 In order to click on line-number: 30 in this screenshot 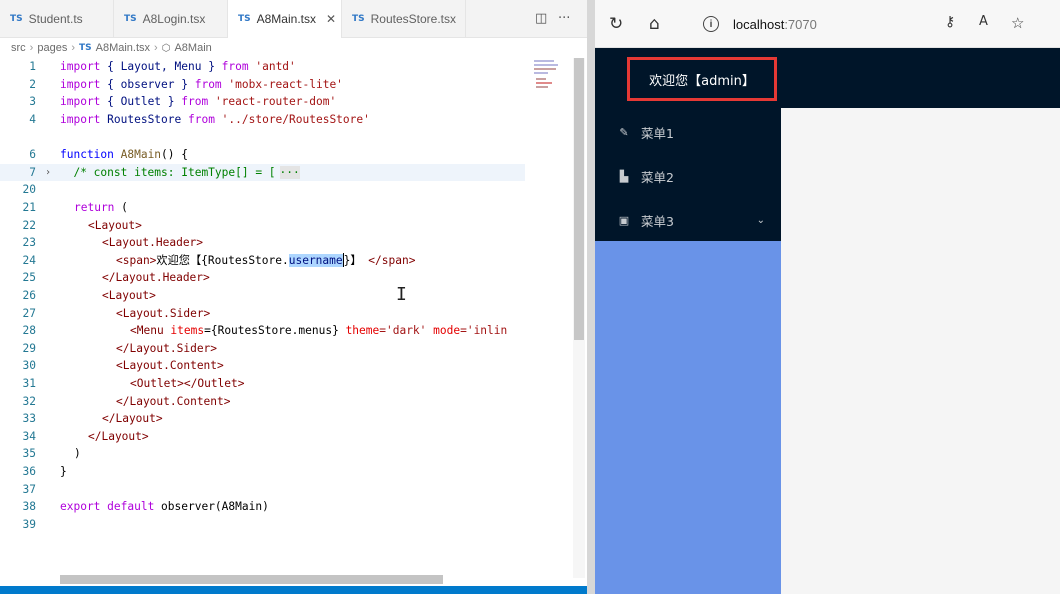, I will do `click(29, 366)`.